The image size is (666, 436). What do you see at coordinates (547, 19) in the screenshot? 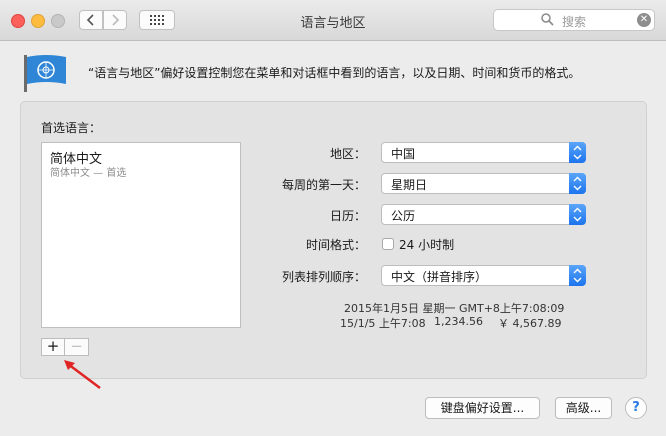
I see `search-icon` at bounding box center [547, 19].